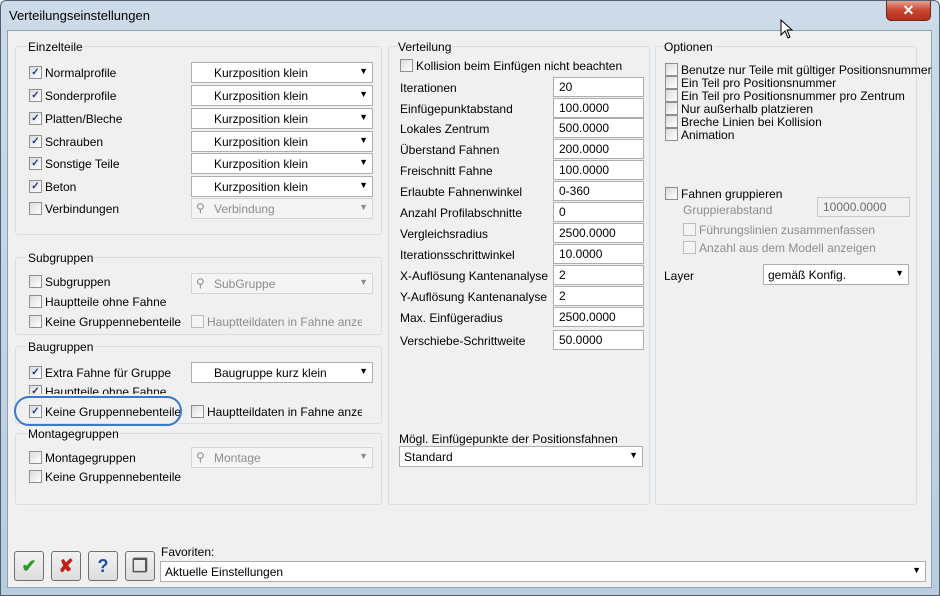 Image resolution: width=940 pixels, height=596 pixels. What do you see at coordinates (61, 258) in the screenshot?
I see `subgruppen-title: Subgruppen` at bounding box center [61, 258].